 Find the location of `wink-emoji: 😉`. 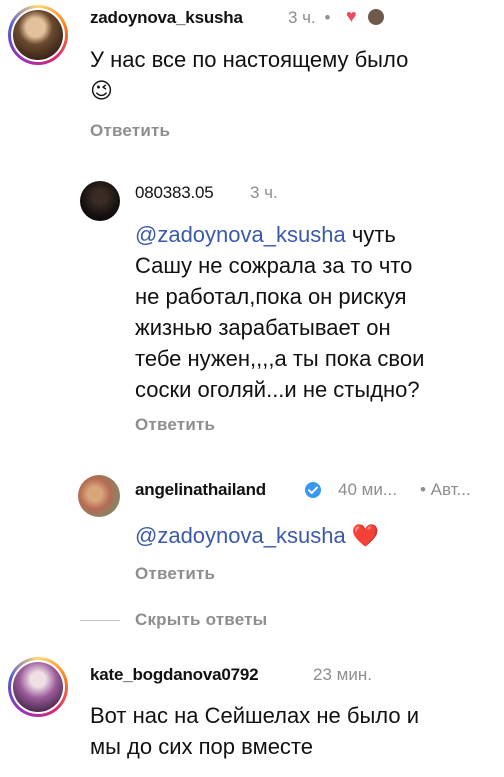

wink-emoji: 😉 is located at coordinates (101, 90).